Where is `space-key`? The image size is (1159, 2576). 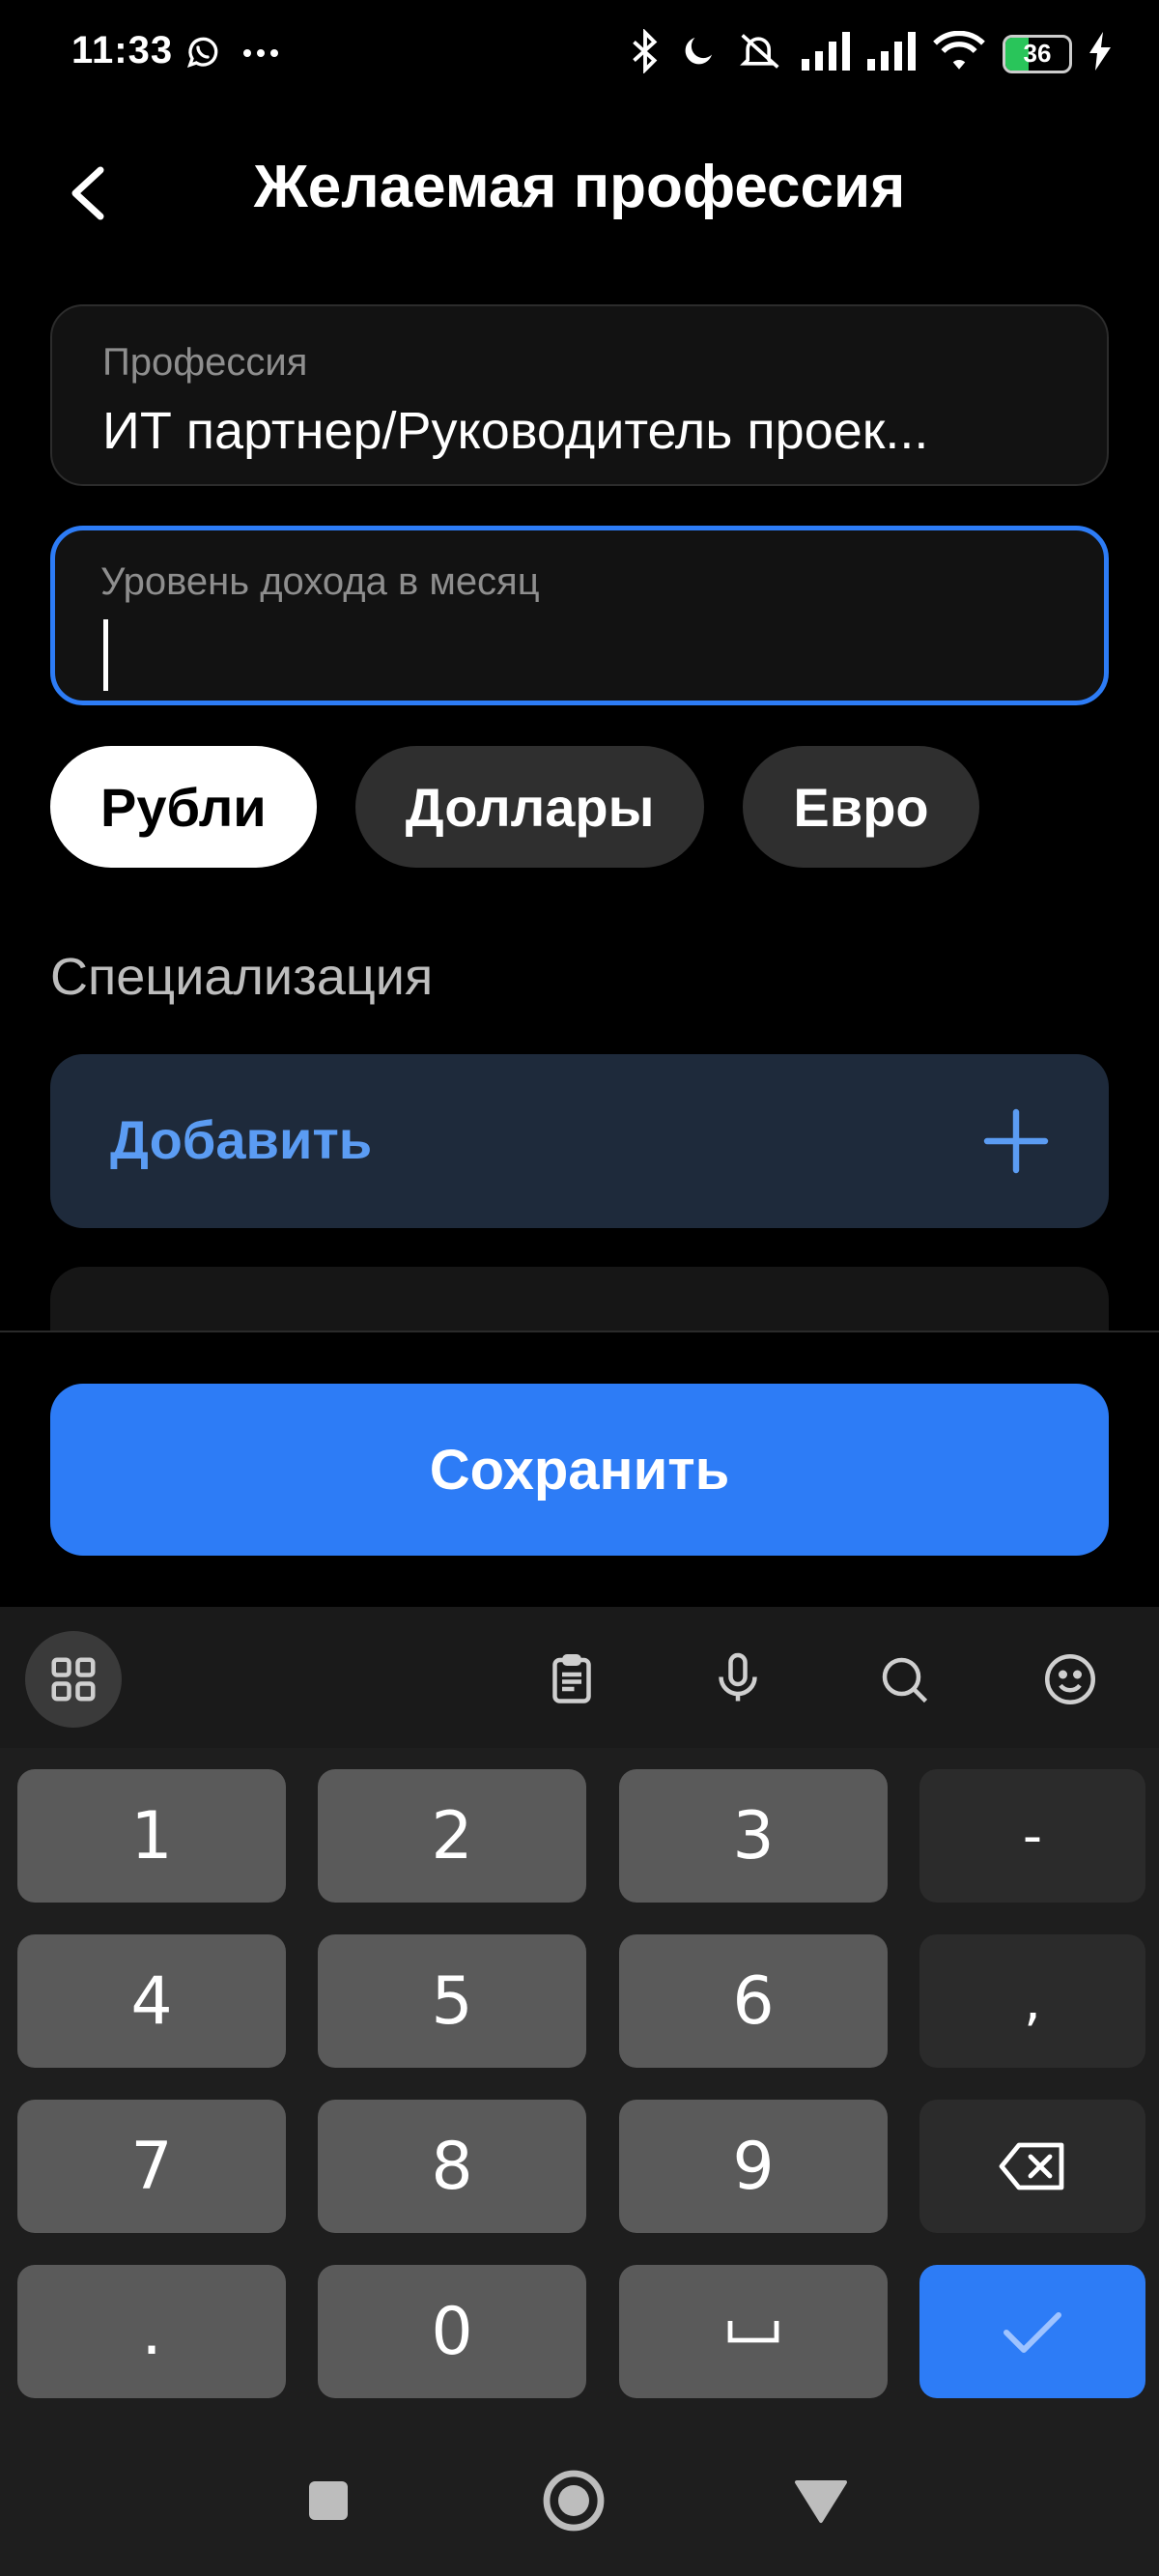
space-key is located at coordinates (753, 2332).